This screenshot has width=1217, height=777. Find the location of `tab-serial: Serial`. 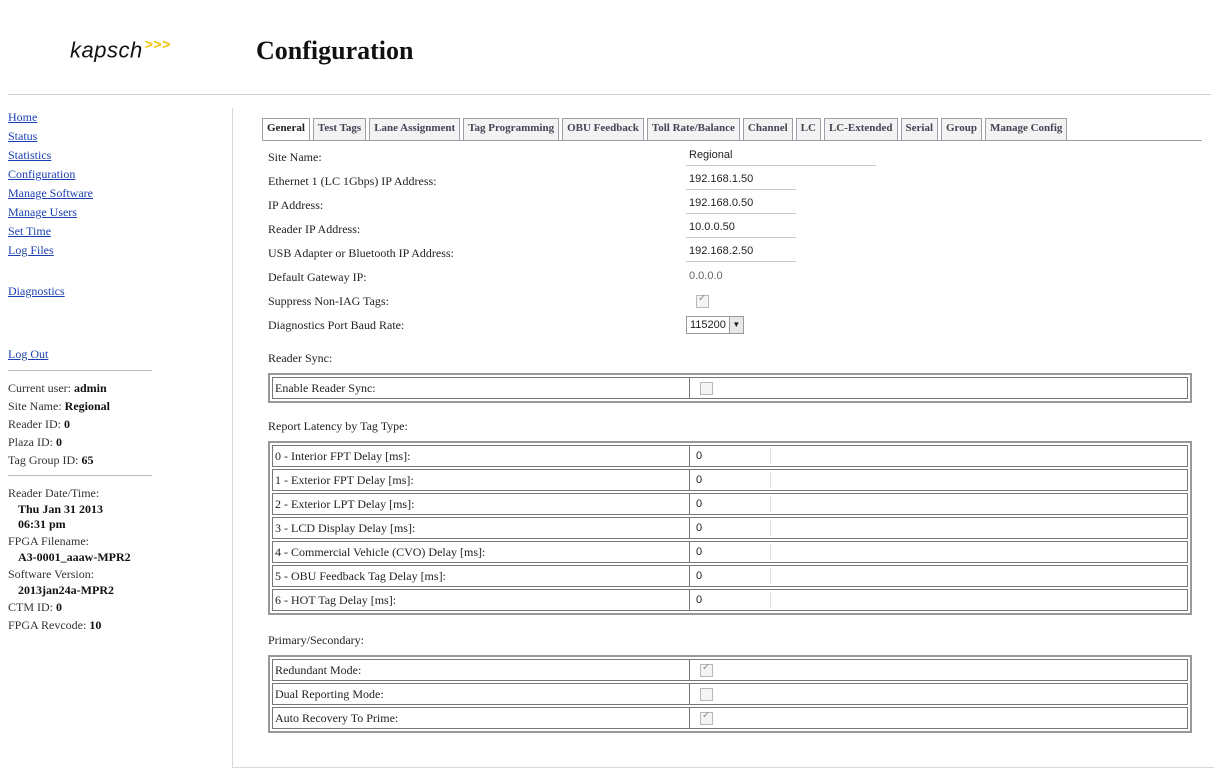

tab-serial: Serial is located at coordinates (919, 129).